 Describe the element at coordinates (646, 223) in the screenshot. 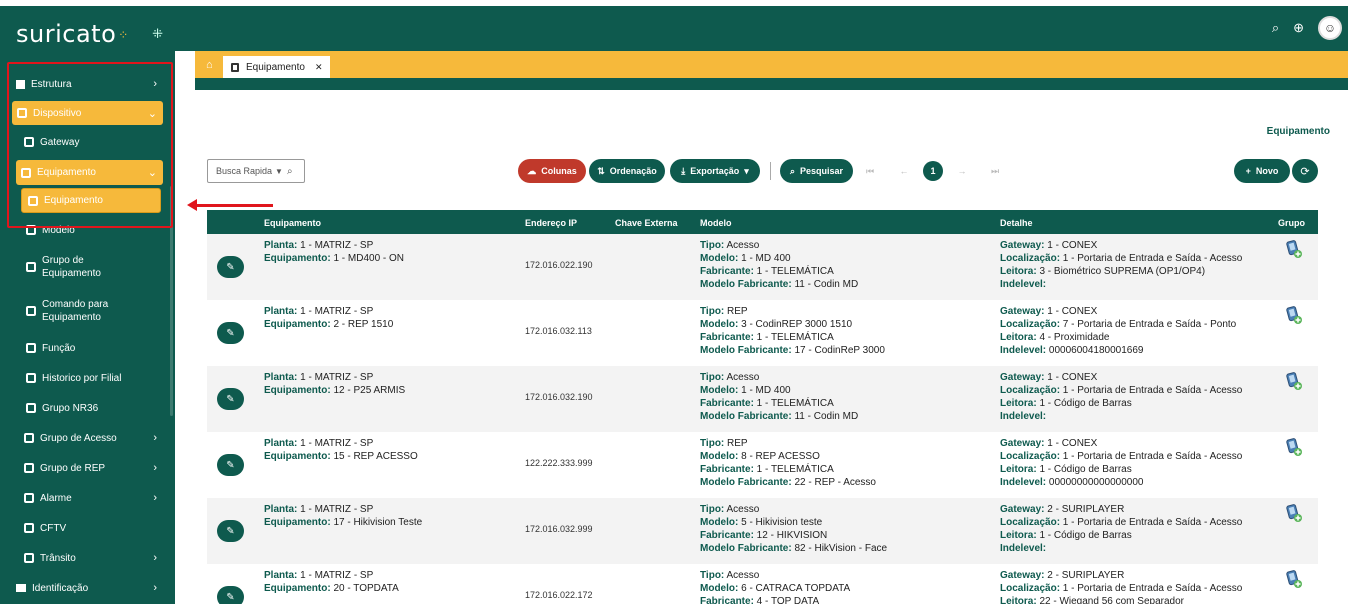

I see `col-chave-externa: Chave Externa` at that location.